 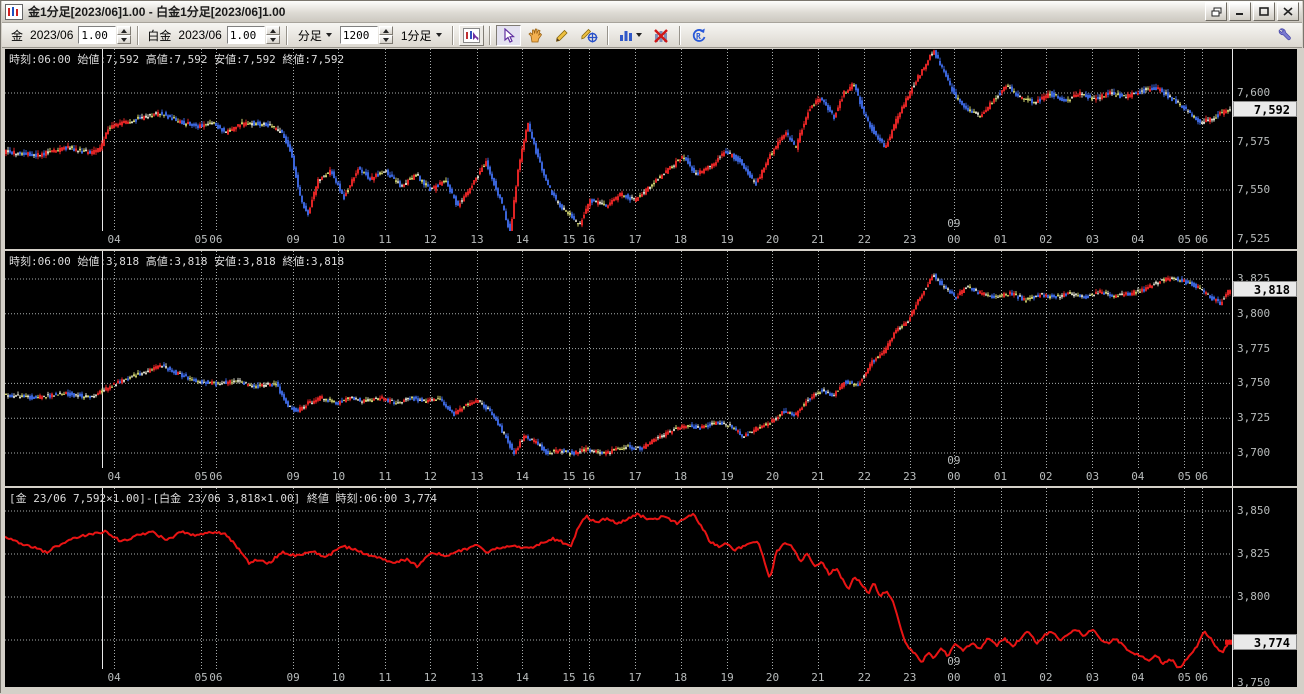 I want to click on titlebar: 金1分足[2023/06]1.00 - 白金1分足[2023/06]1.00, so click(x=652, y=12).